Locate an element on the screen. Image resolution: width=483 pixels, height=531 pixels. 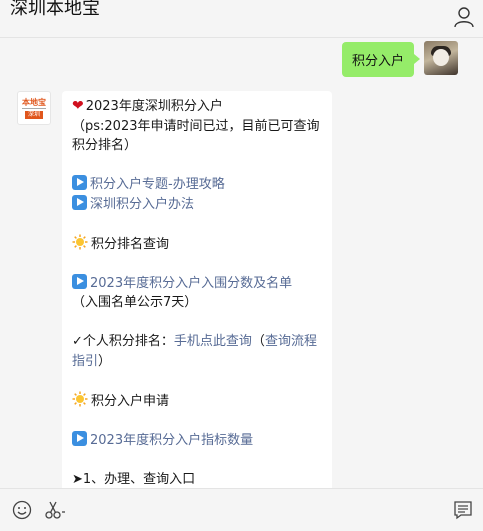
logo-divider is located at coordinates (34, 108).